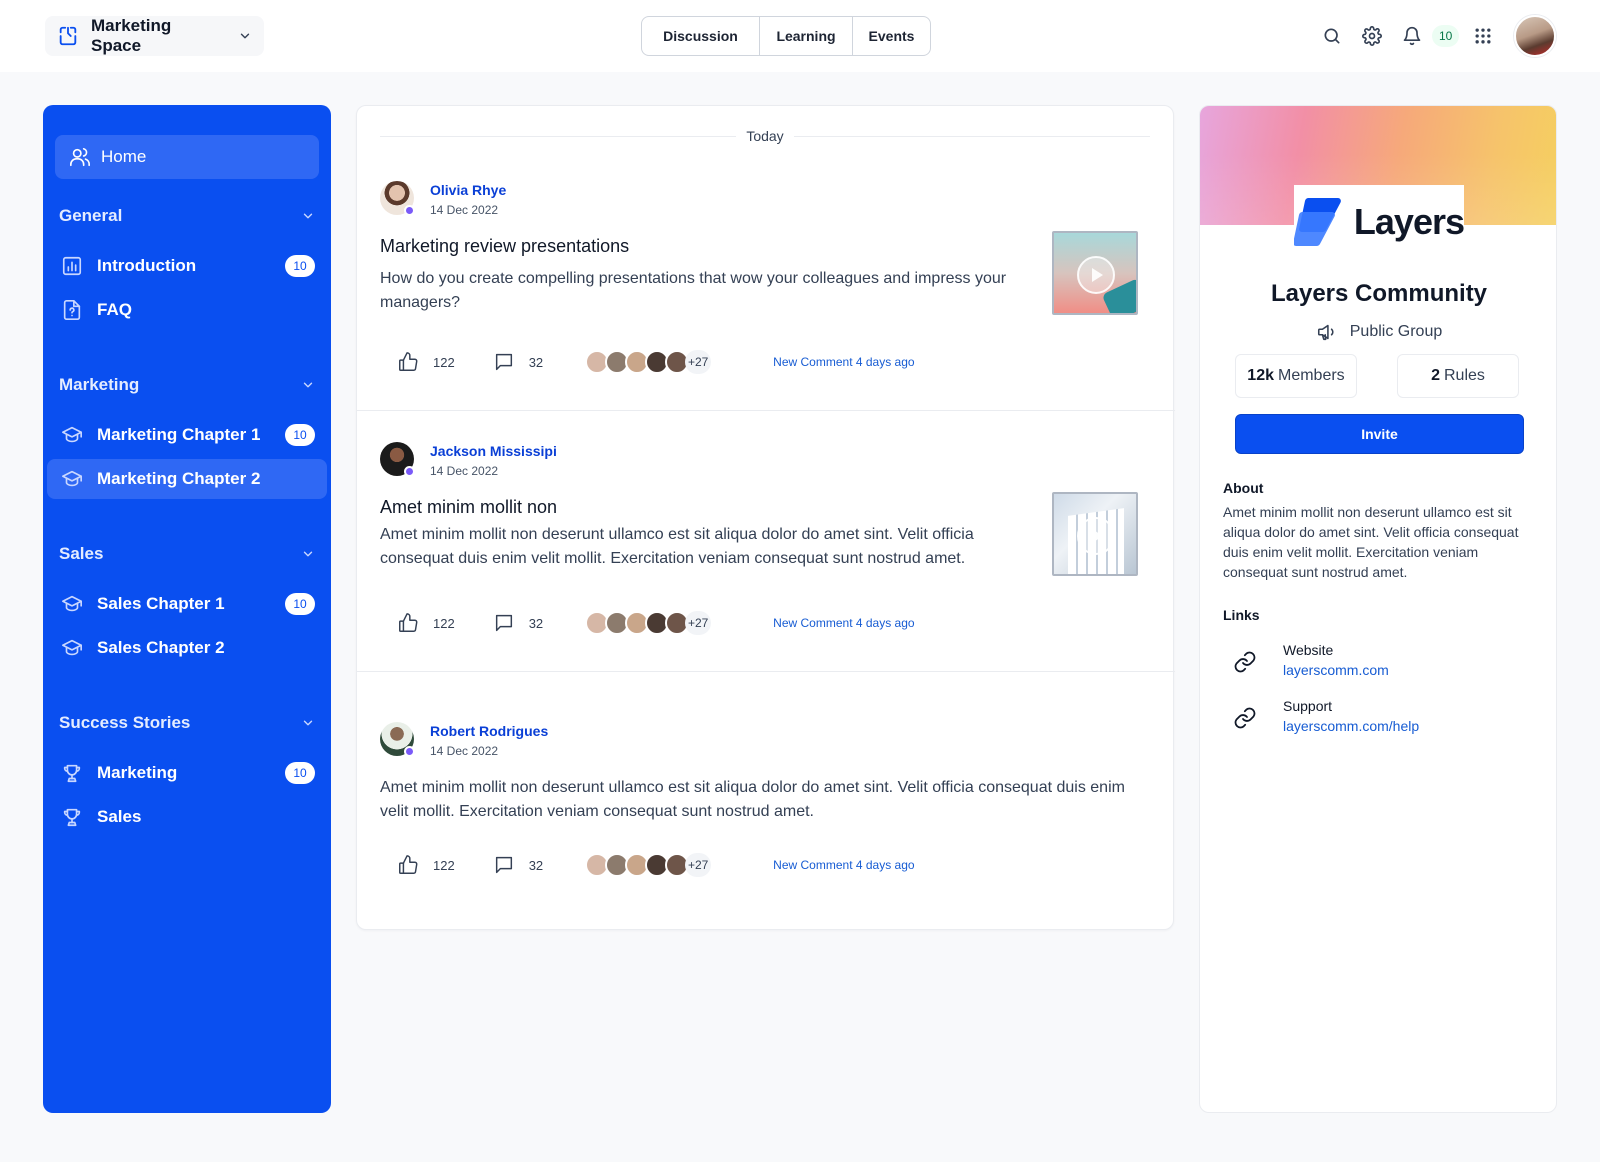 Image resolution: width=1600 pixels, height=1162 pixels. I want to click on sidebar-item-marketing-chapter-1: Marketing Chapter 1 10, so click(187, 435).